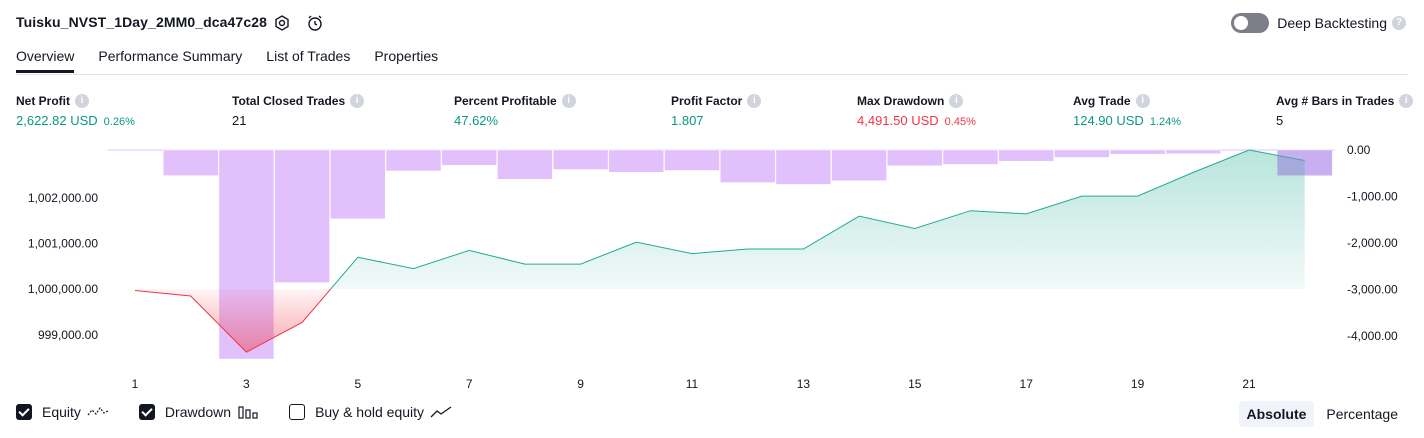 This screenshot has height=438, width=1424. Describe the element at coordinates (580, 384) in the screenshot. I see `x-axis-tick-label: 9` at that location.